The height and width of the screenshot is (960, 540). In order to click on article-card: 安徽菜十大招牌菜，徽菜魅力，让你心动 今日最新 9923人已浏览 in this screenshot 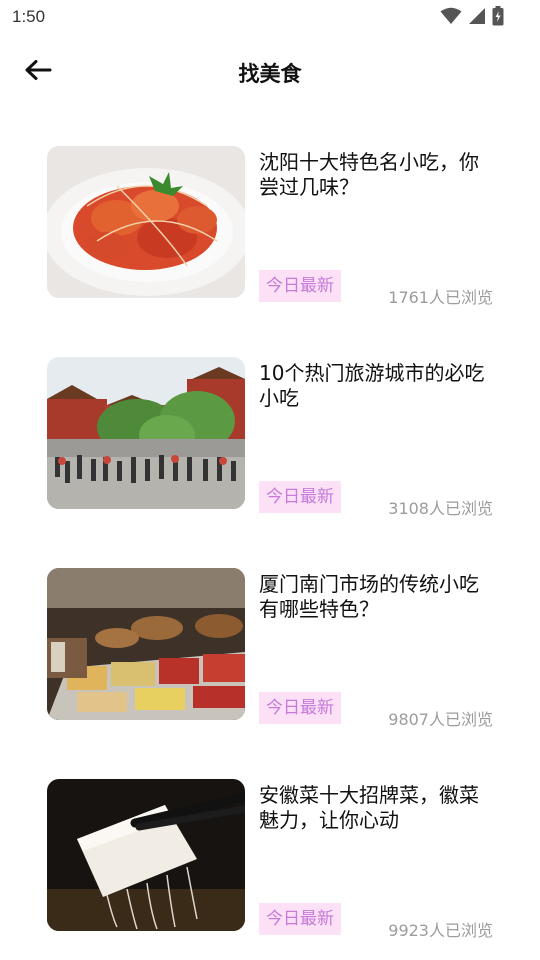, I will do `click(272, 859)`.